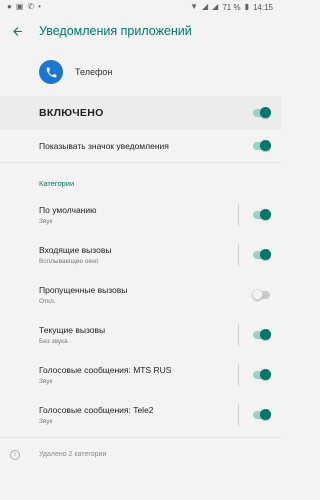 The image size is (320, 500). What do you see at coordinates (83, 289) in the screenshot?
I see `category-title: Пропущенные вызовы` at bounding box center [83, 289].